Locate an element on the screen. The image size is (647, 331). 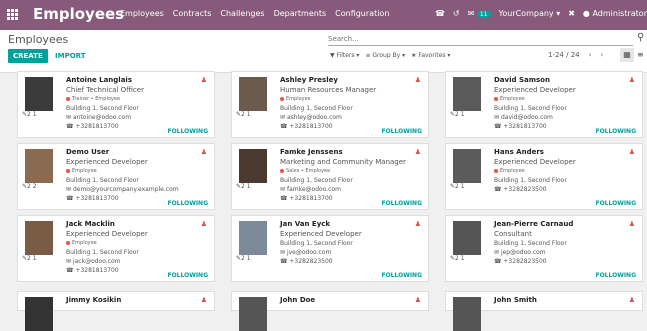
user-menu: ● Administrator is located at coordinates (615, 13).